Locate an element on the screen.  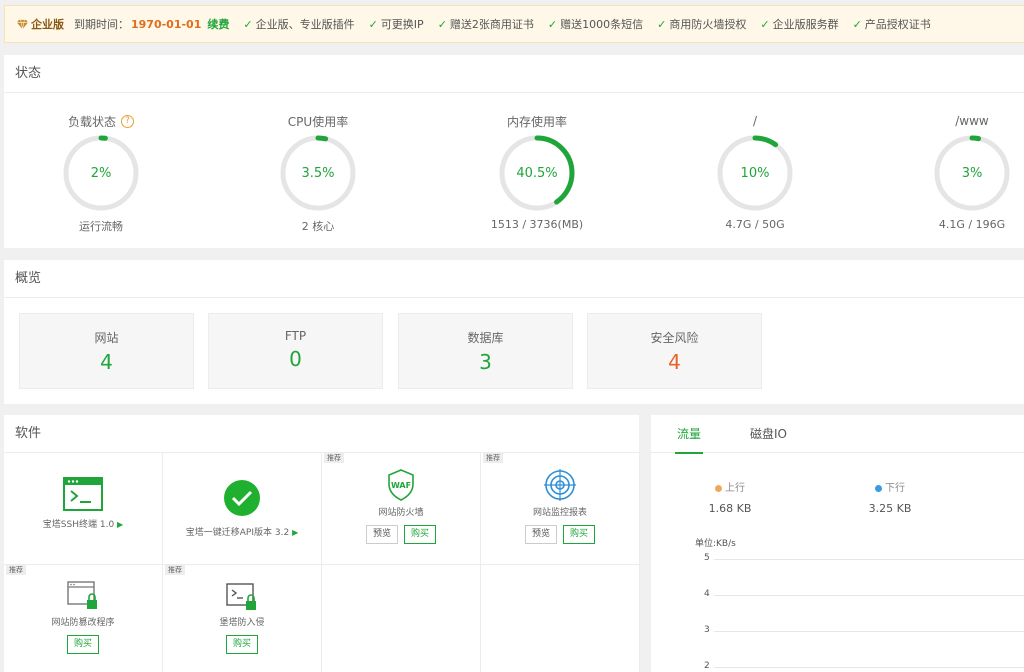
software-item-monitor: 推荐 网站监控报表 预览 购买 is located at coordinates (560, 509).